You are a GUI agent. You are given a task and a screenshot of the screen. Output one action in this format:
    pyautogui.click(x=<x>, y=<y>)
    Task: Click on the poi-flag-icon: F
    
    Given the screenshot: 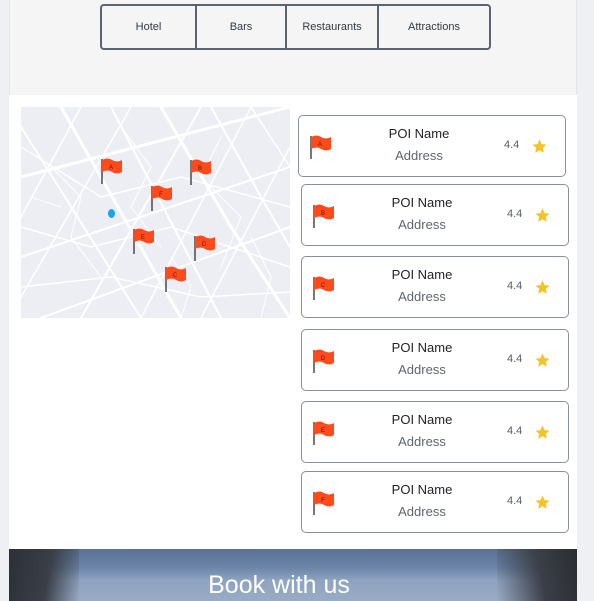 What is the action you would take?
    pyautogui.click(x=323, y=503)
    